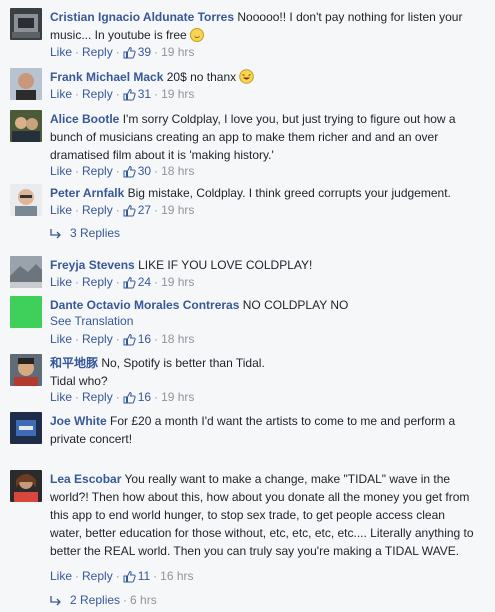 The image size is (495, 612). What do you see at coordinates (144, 94) in the screenshot?
I see `like-count: 31` at bounding box center [144, 94].